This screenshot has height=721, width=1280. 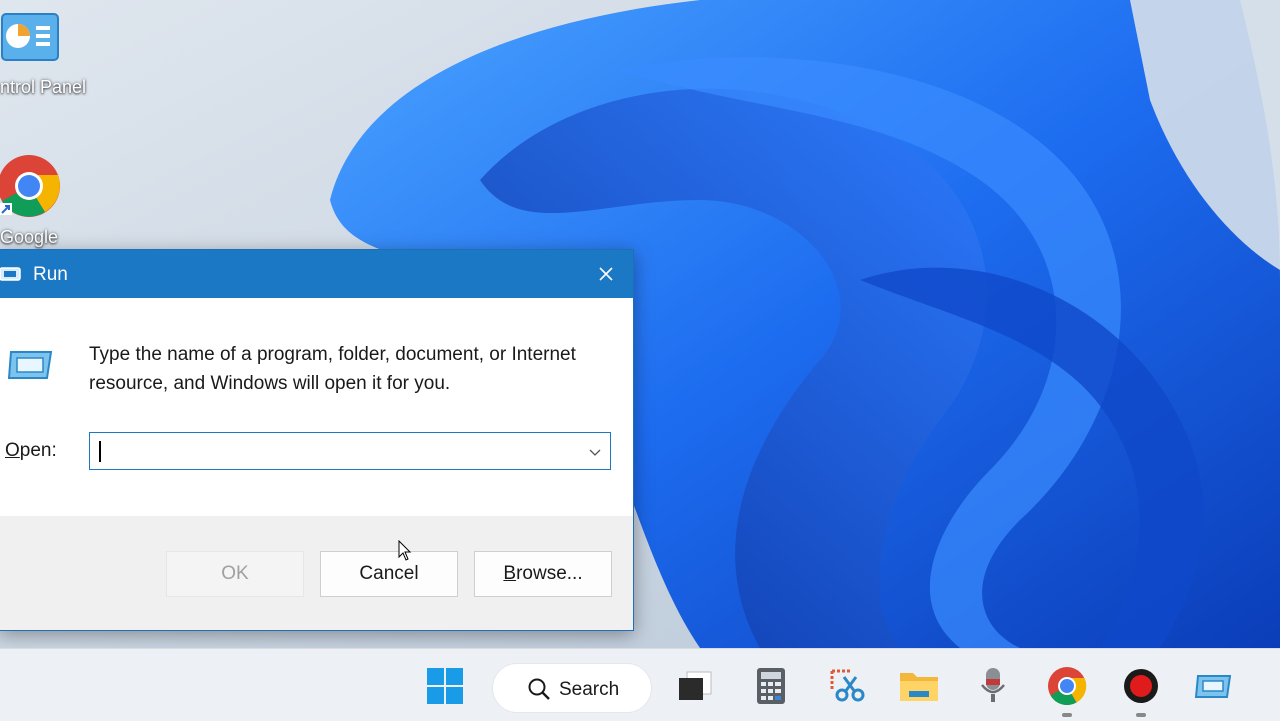 I want to click on file-explorer-button, so click(x=919, y=686).